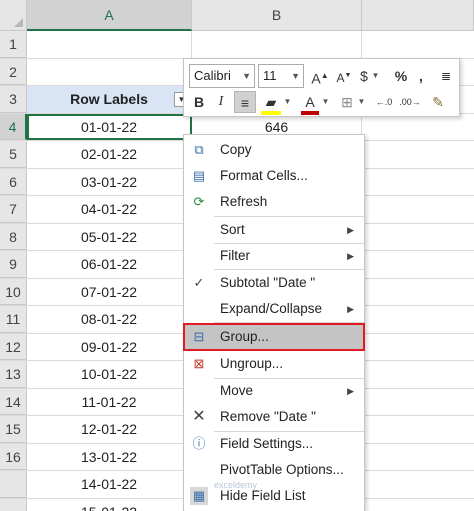 This screenshot has height=511, width=474. I want to click on row-labels-text: Row Labels, so click(109, 99).